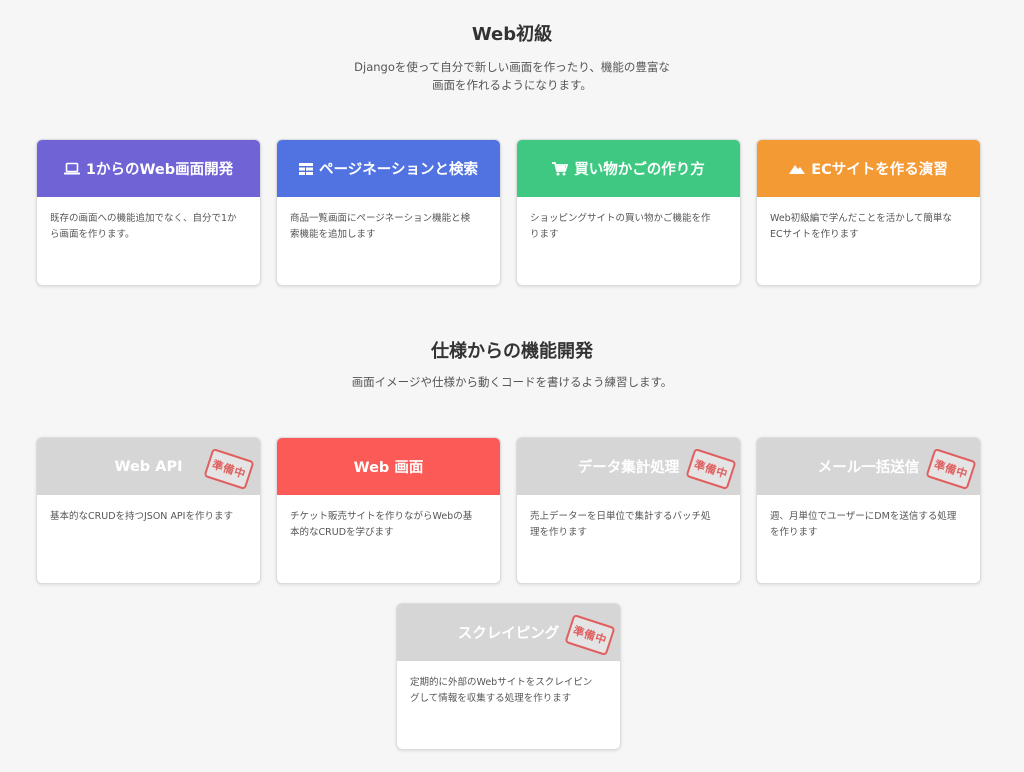 This screenshot has height=772, width=1024. What do you see at coordinates (333, 234) in the screenshot?
I see `description-line: 索機能を追加します` at bounding box center [333, 234].